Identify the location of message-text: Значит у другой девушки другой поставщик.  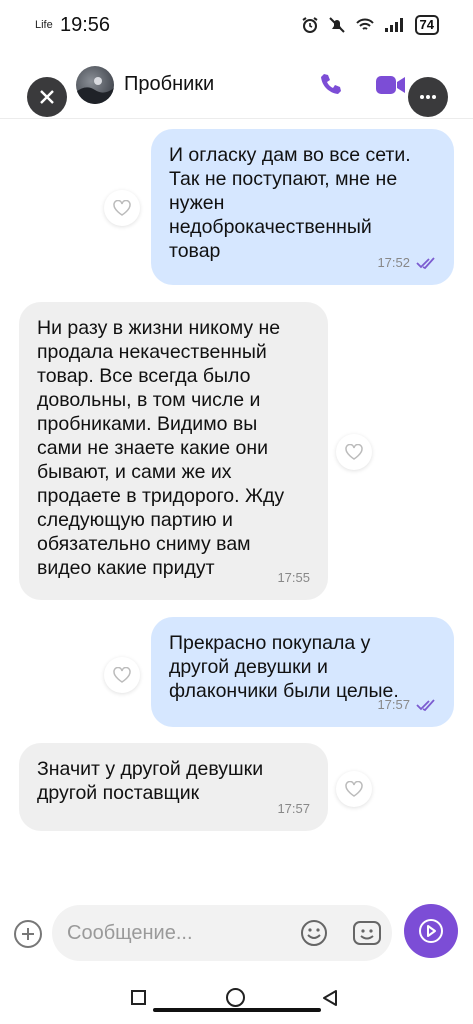
(150, 781).